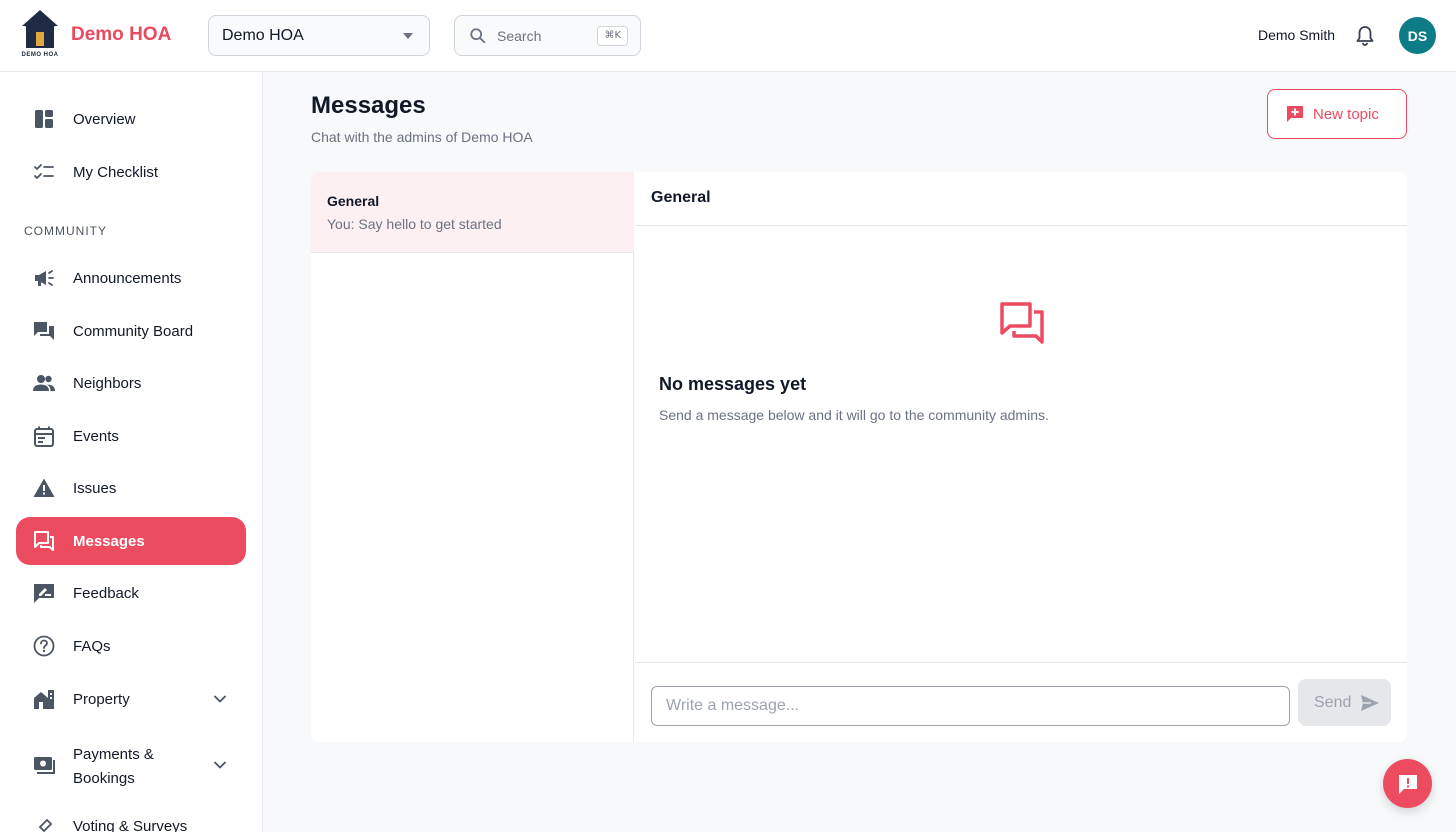  I want to click on report-icon, so click(1407, 784).